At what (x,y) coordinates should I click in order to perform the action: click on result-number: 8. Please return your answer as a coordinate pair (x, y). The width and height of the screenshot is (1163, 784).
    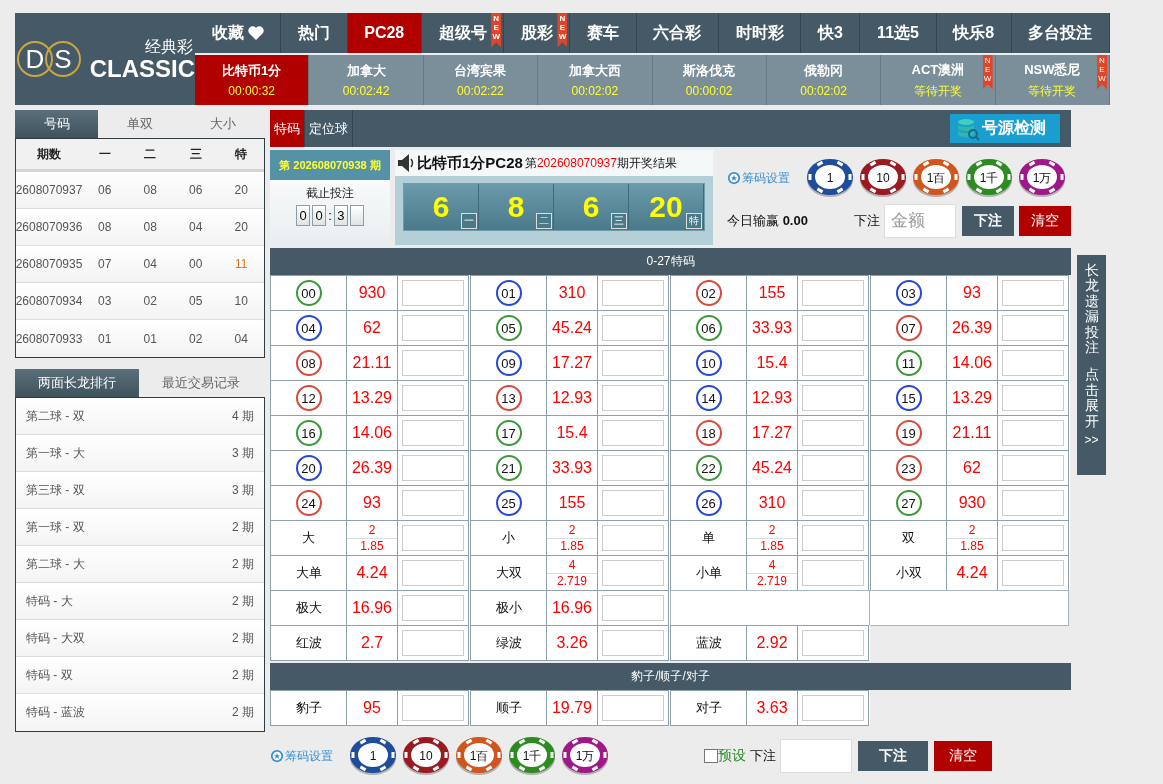
    Looking at the image, I should click on (516, 207).